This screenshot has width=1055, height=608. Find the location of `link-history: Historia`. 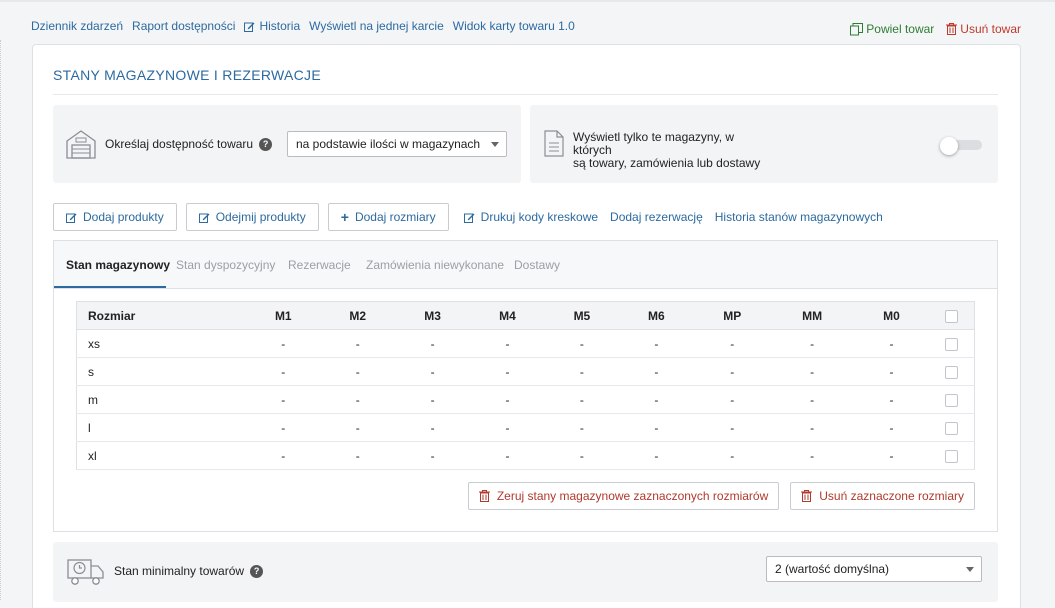

link-history: Historia is located at coordinates (272, 26).